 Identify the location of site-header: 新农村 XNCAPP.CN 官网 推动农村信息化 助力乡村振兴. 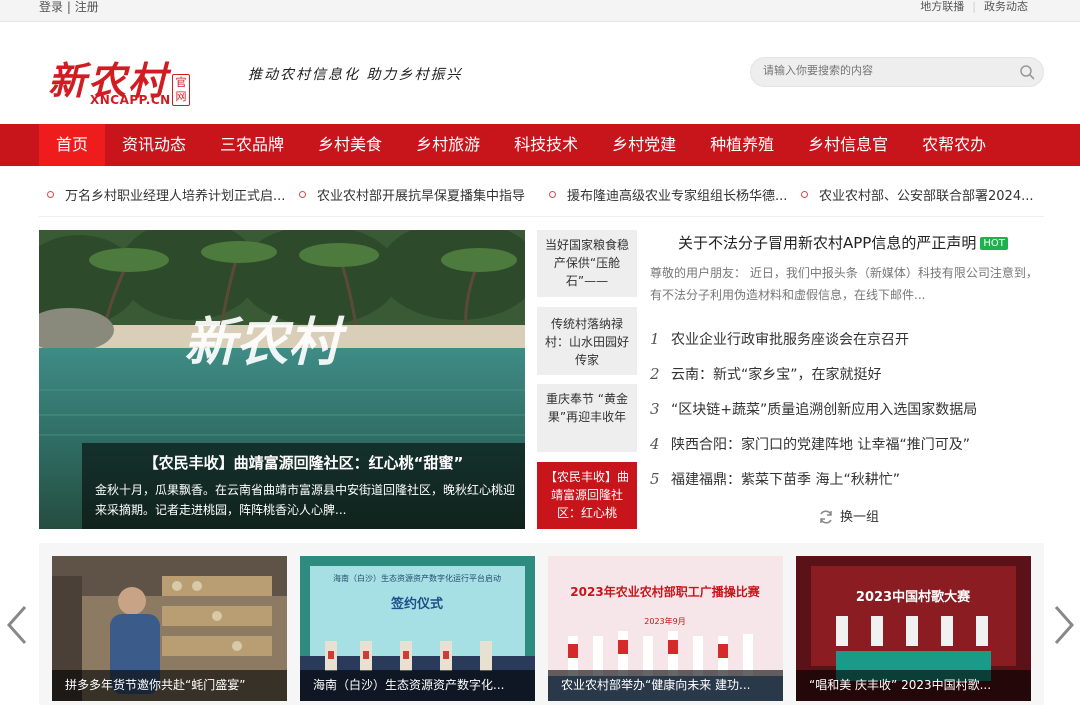
(540, 73).